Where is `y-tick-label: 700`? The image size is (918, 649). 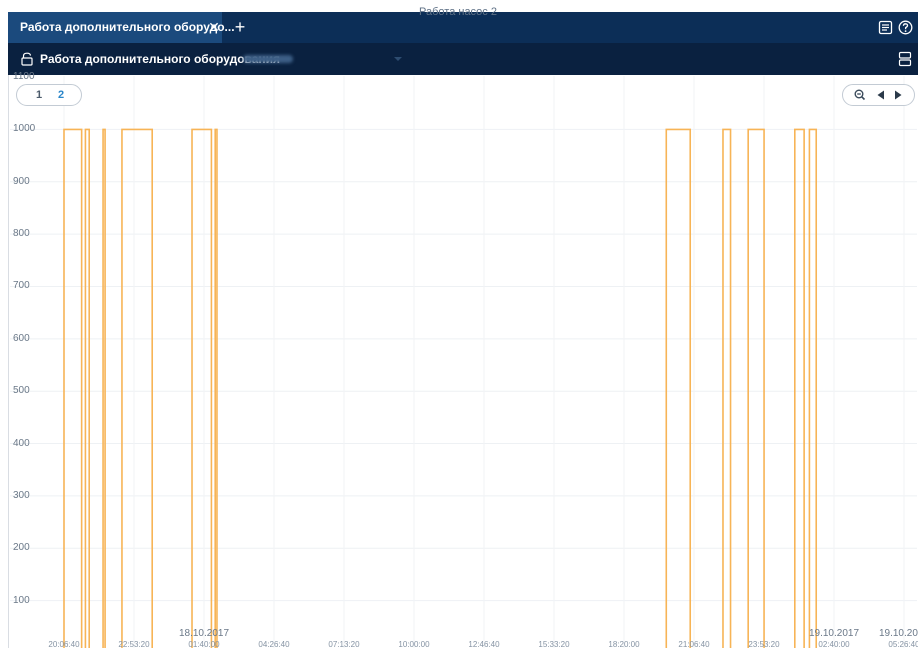 y-tick-label: 700 is located at coordinates (21, 286).